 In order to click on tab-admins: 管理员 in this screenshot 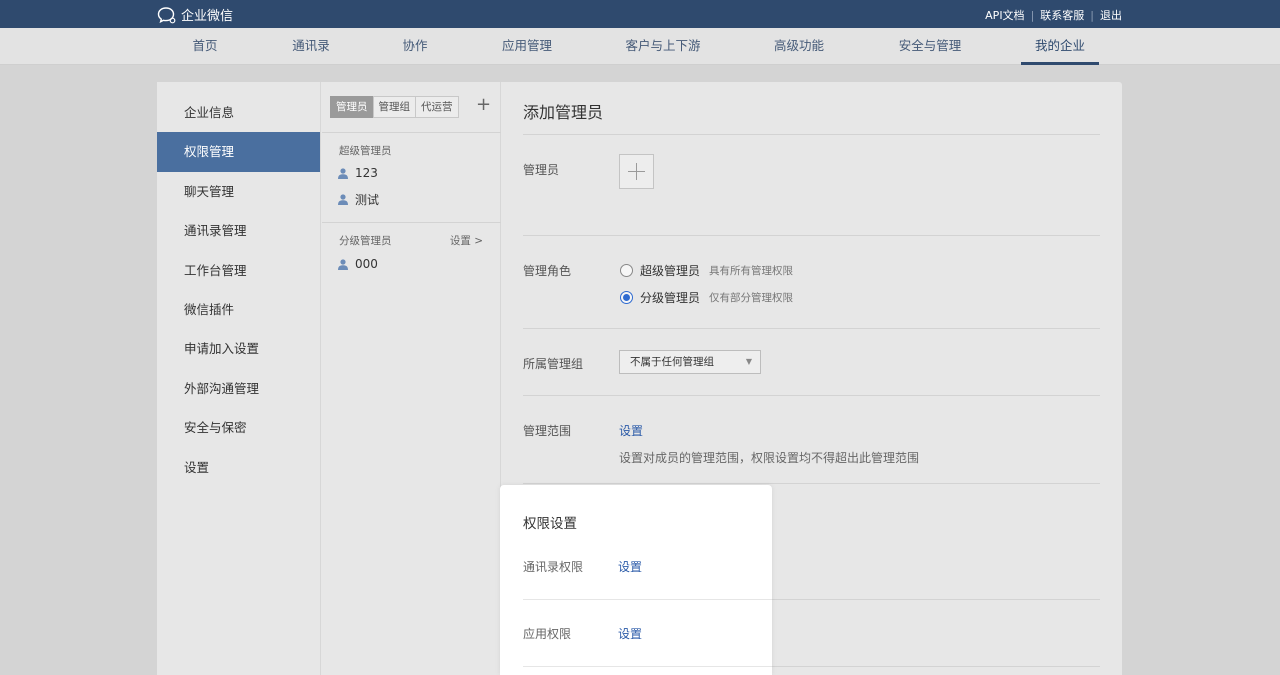, I will do `click(352, 107)`.